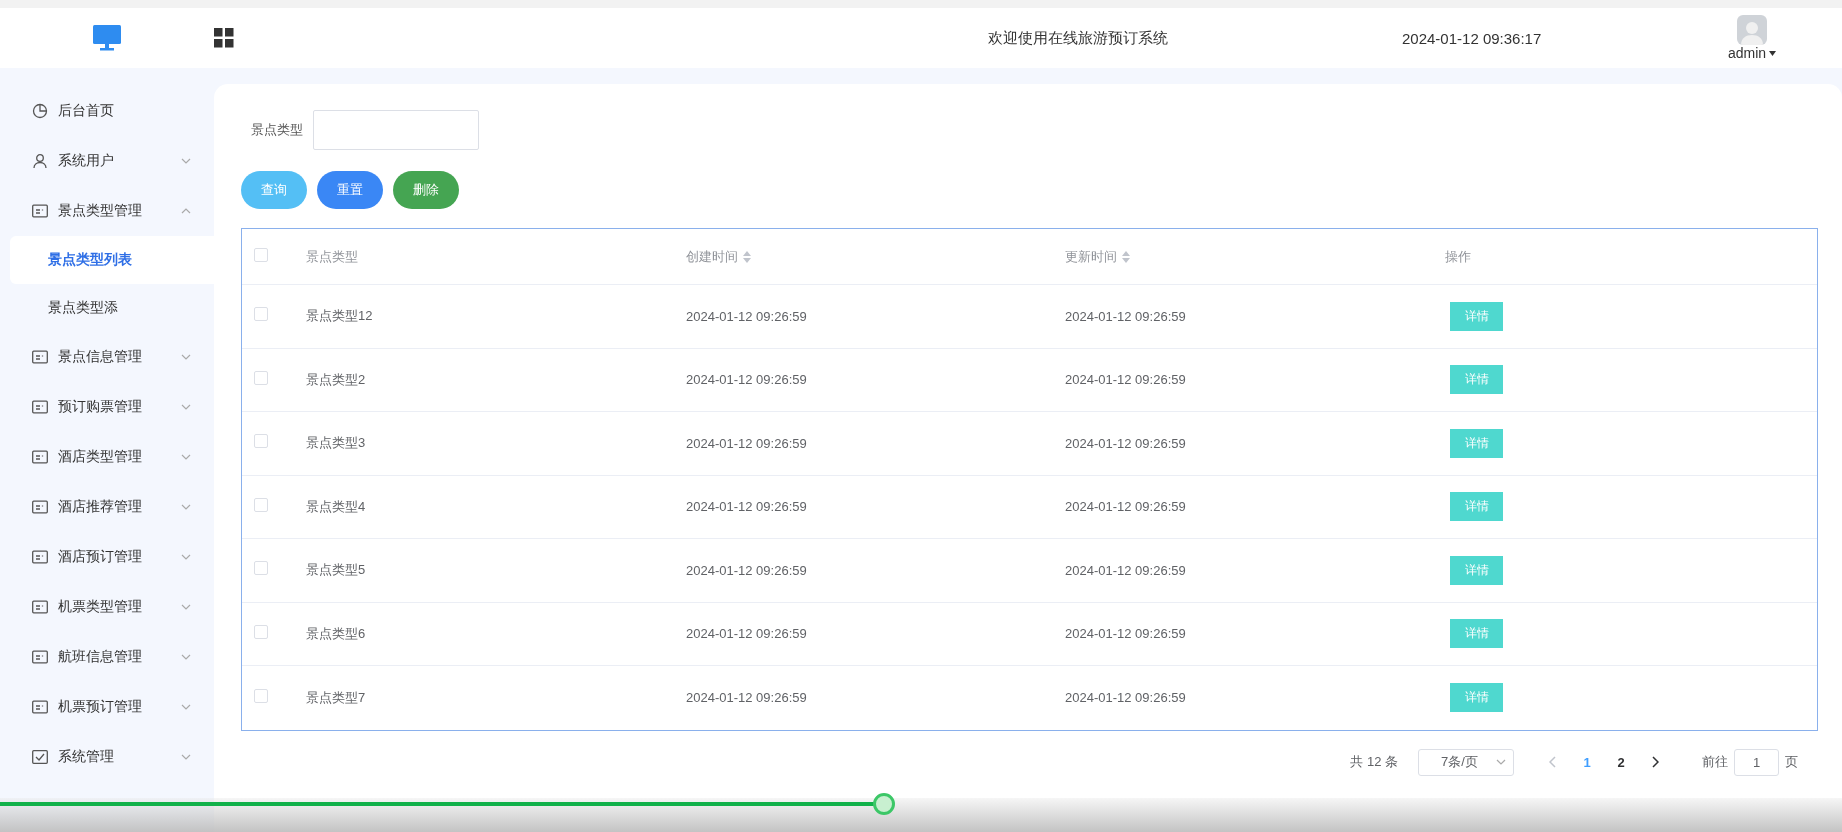  Describe the element at coordinates (277, 130) in the screenshot. I see `search-label: 景点类型` at that location.